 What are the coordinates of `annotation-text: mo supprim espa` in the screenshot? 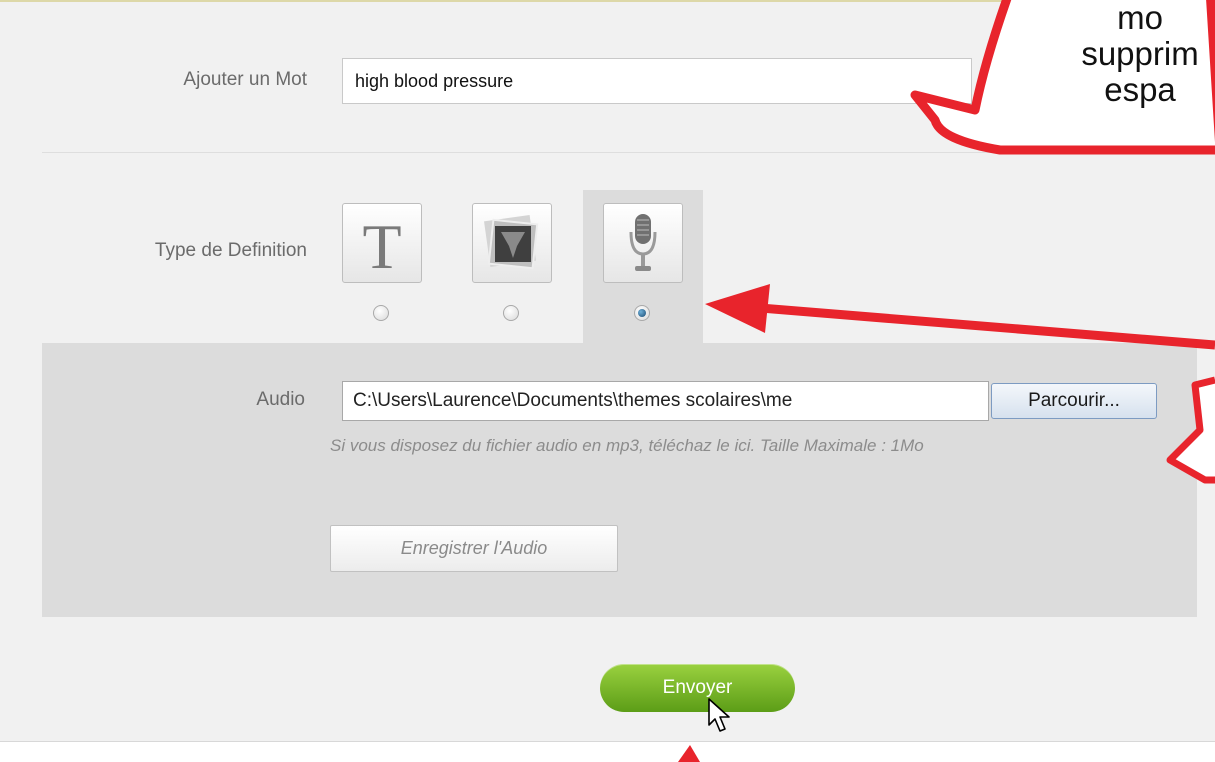 It's located at (1122, 60).